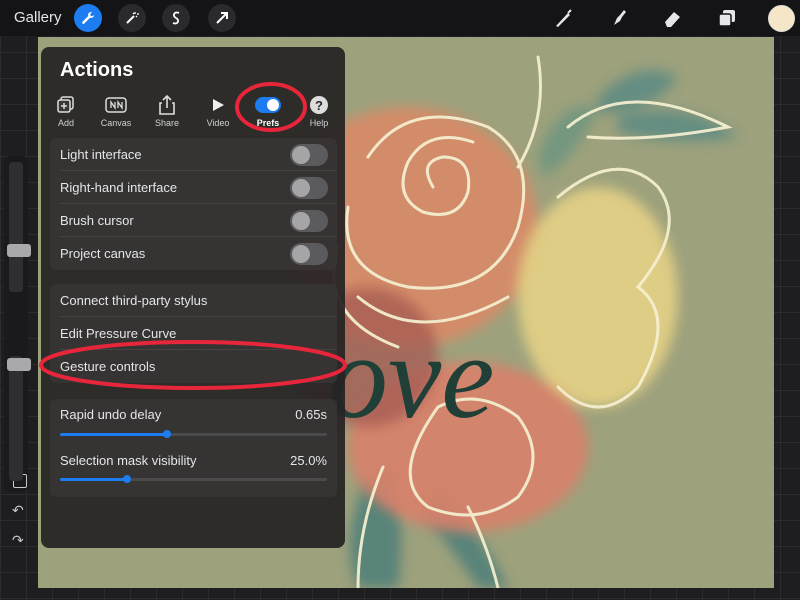 The height and width of the screenshot is (600, 800). I want to click on project-canvas-toggle, so click(309, 254).